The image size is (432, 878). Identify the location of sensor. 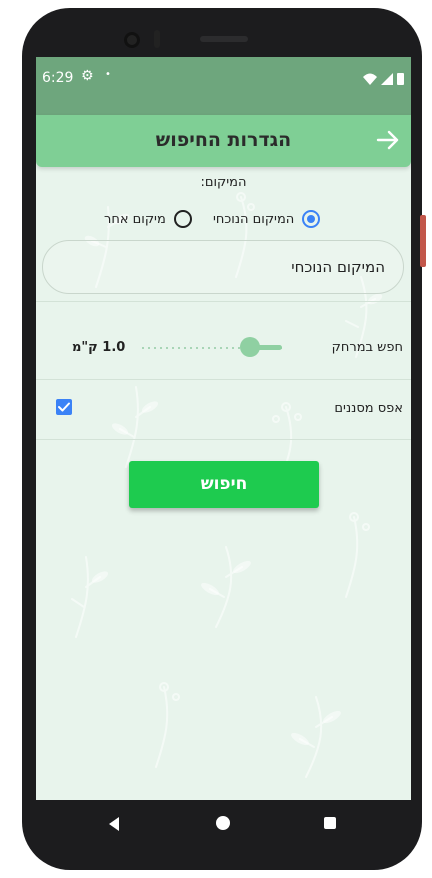
(157, 39).